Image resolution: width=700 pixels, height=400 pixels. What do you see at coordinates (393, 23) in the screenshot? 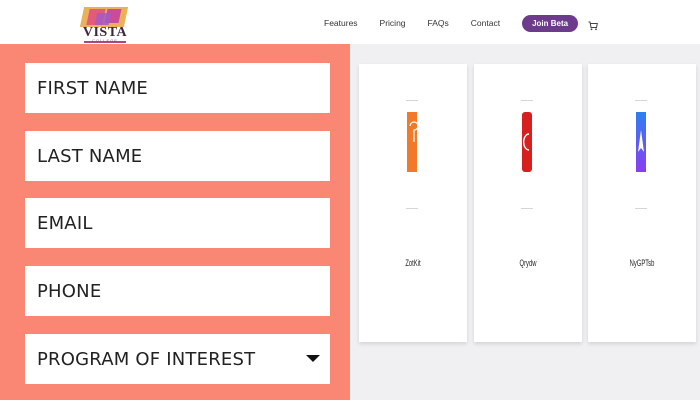
I see `nav-pricing: Pricing` at bounding box center [393, 23].